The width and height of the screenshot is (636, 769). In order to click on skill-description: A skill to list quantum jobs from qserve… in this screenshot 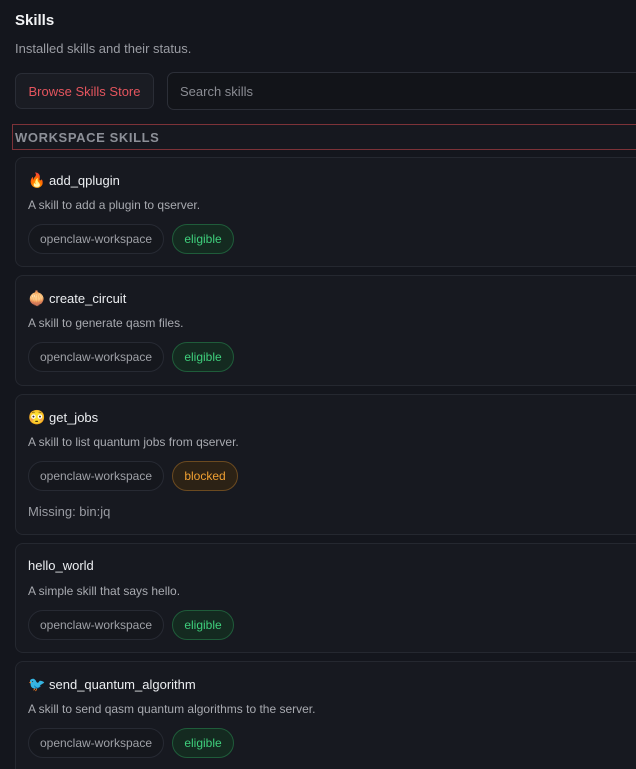, I will do `click(133, 442)`.